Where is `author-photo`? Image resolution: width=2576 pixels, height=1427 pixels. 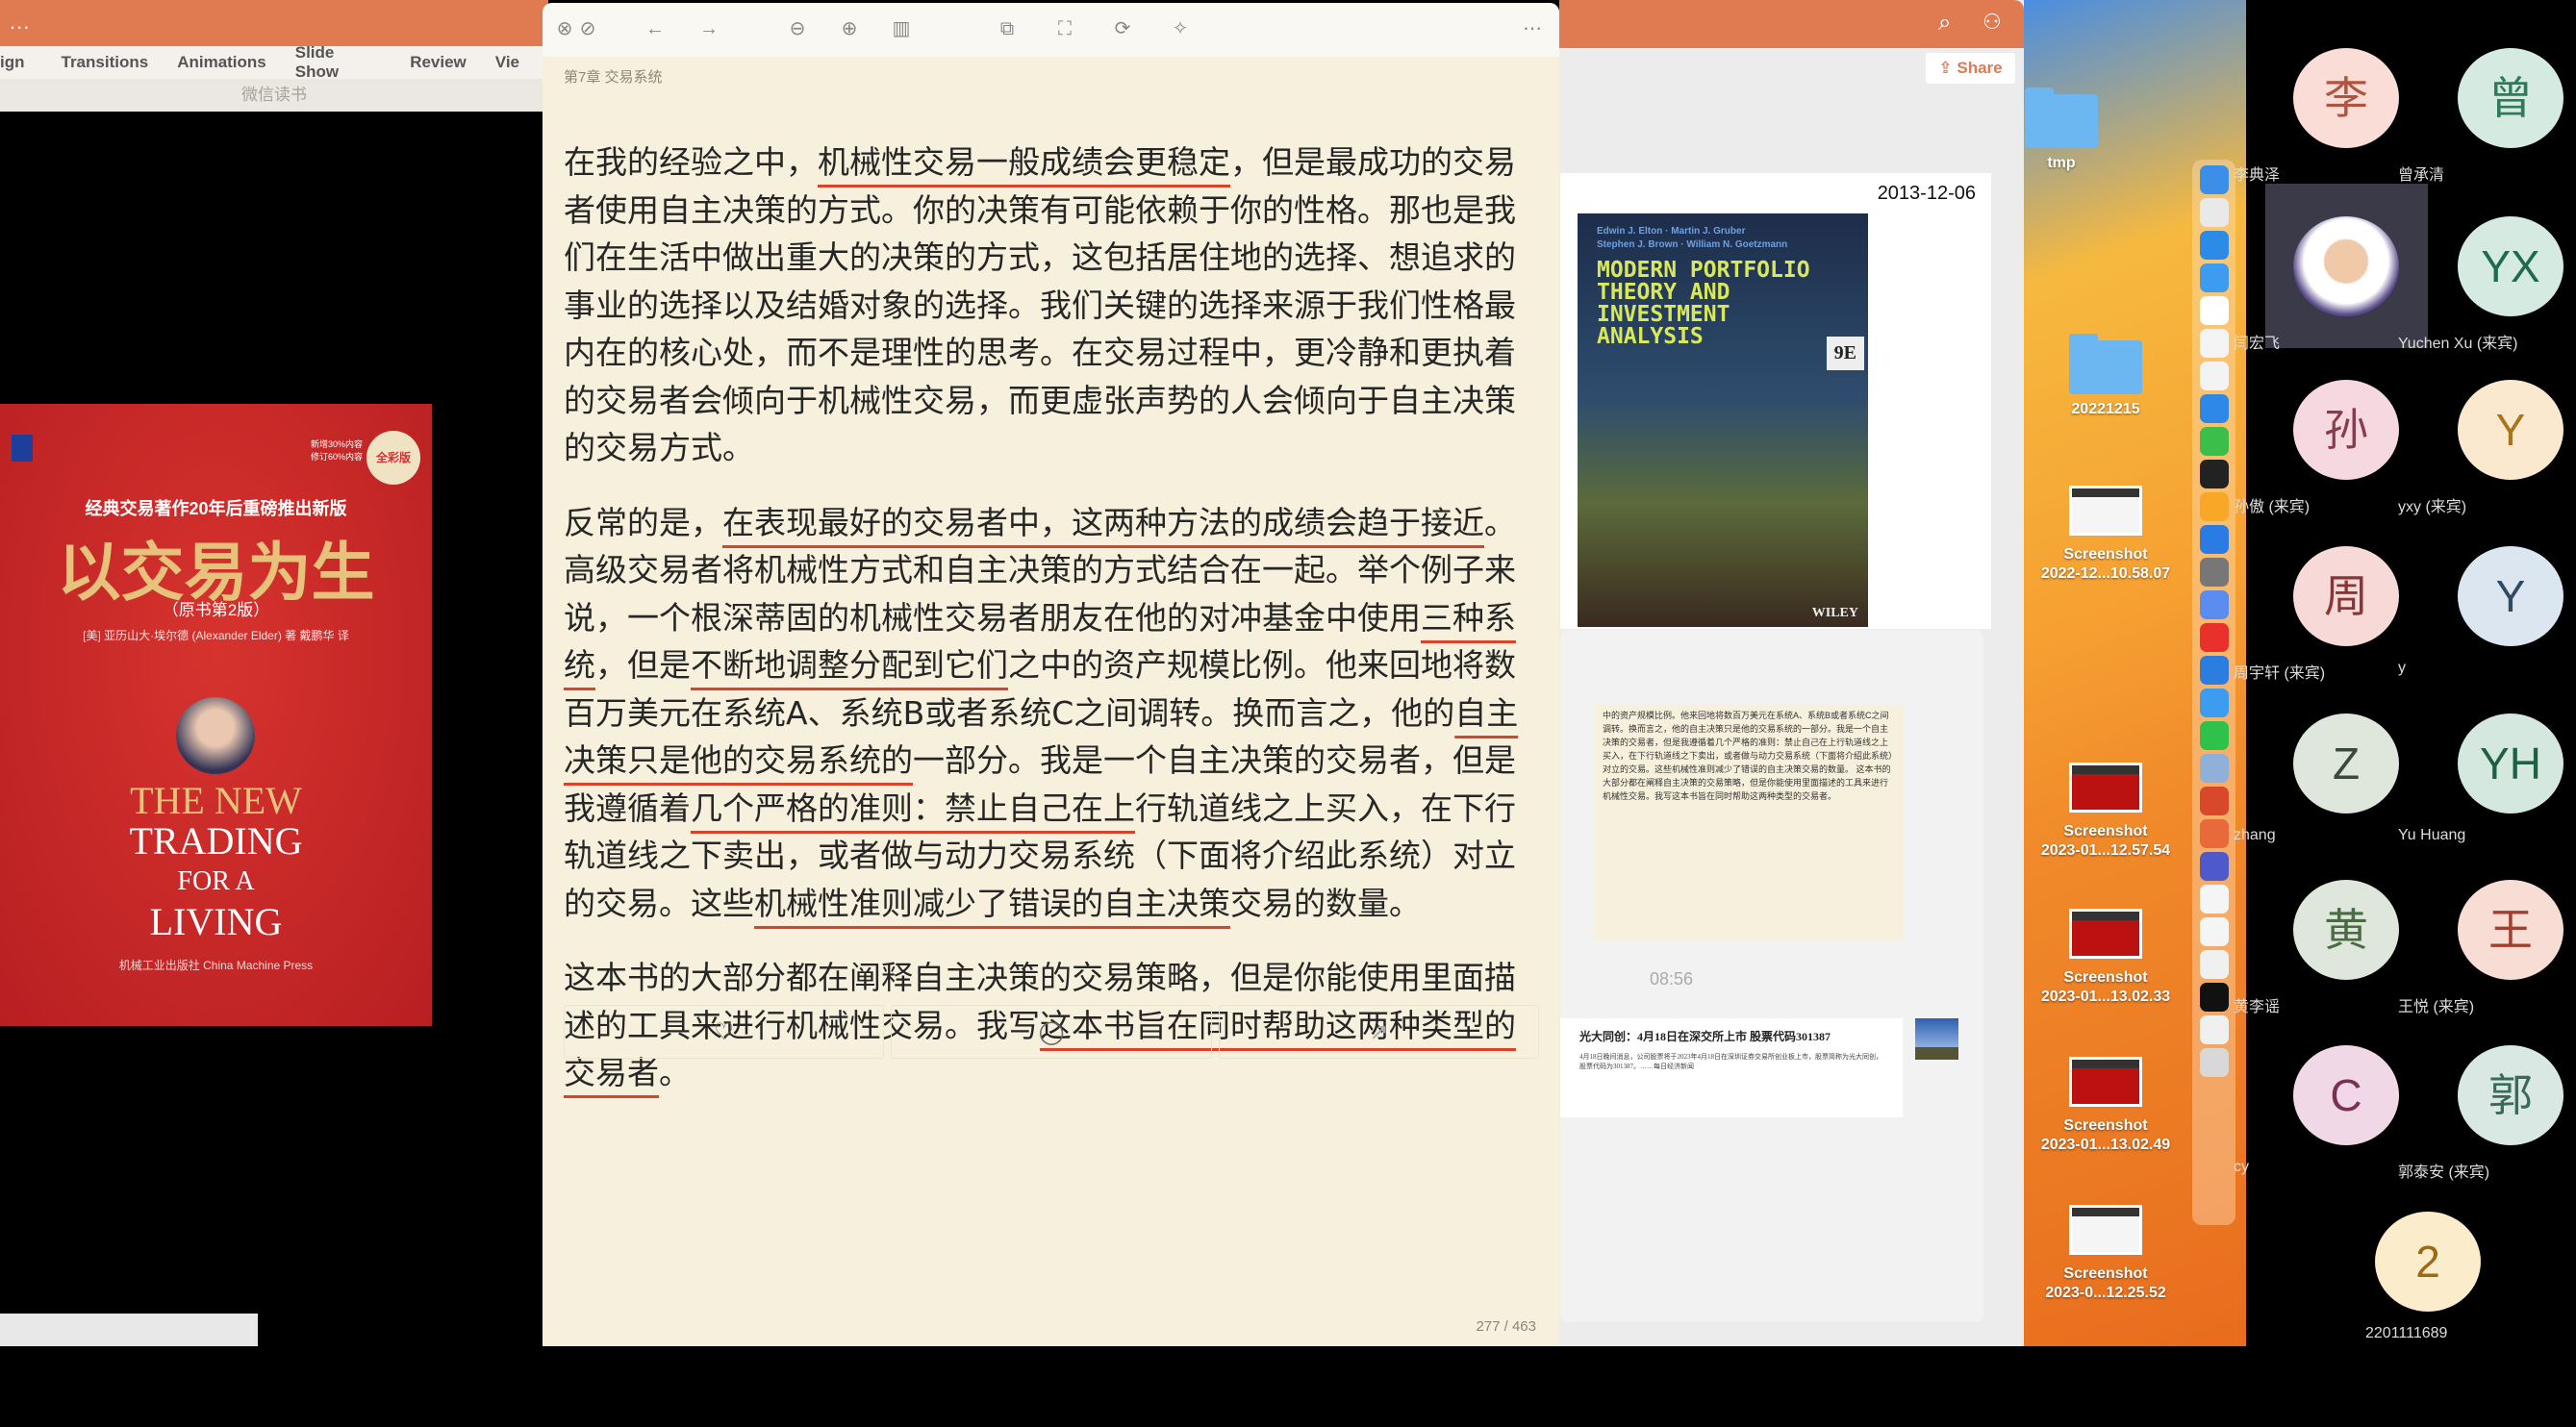 author-photo is located at coordinates (215, 735).